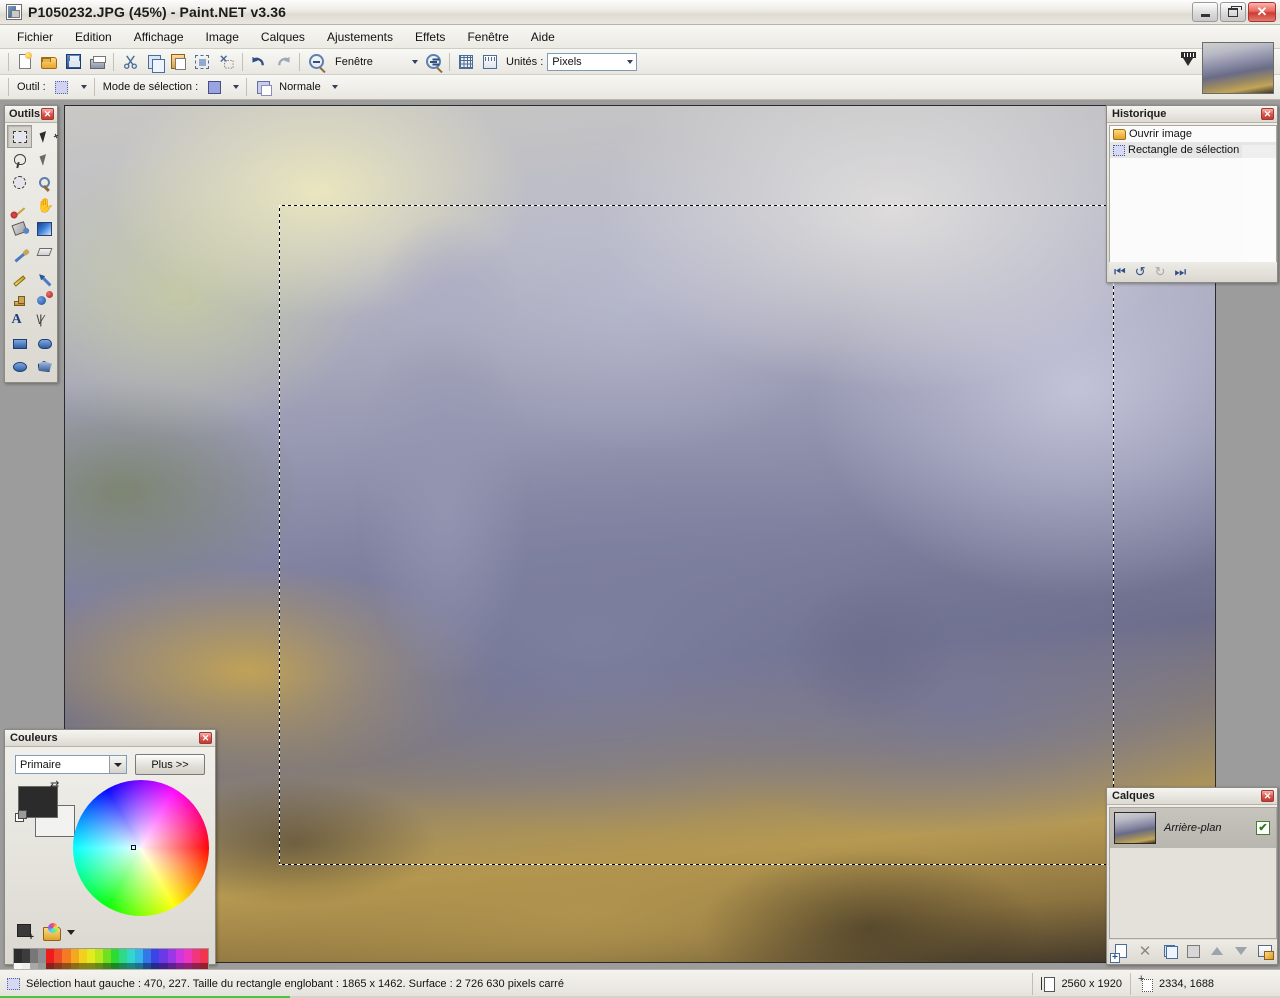 The image size is (1280, 998). I want to click on open-image-button, so click(49, 62).